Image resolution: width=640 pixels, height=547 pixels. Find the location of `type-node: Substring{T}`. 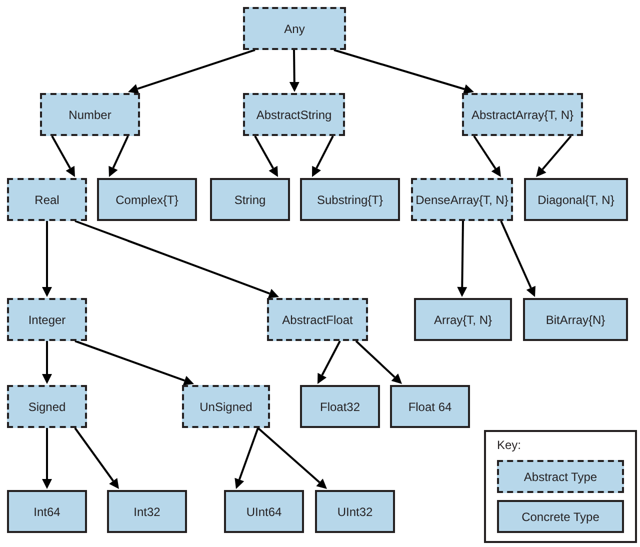

type-node: Substring{T} is located at coordinates (350, 199).